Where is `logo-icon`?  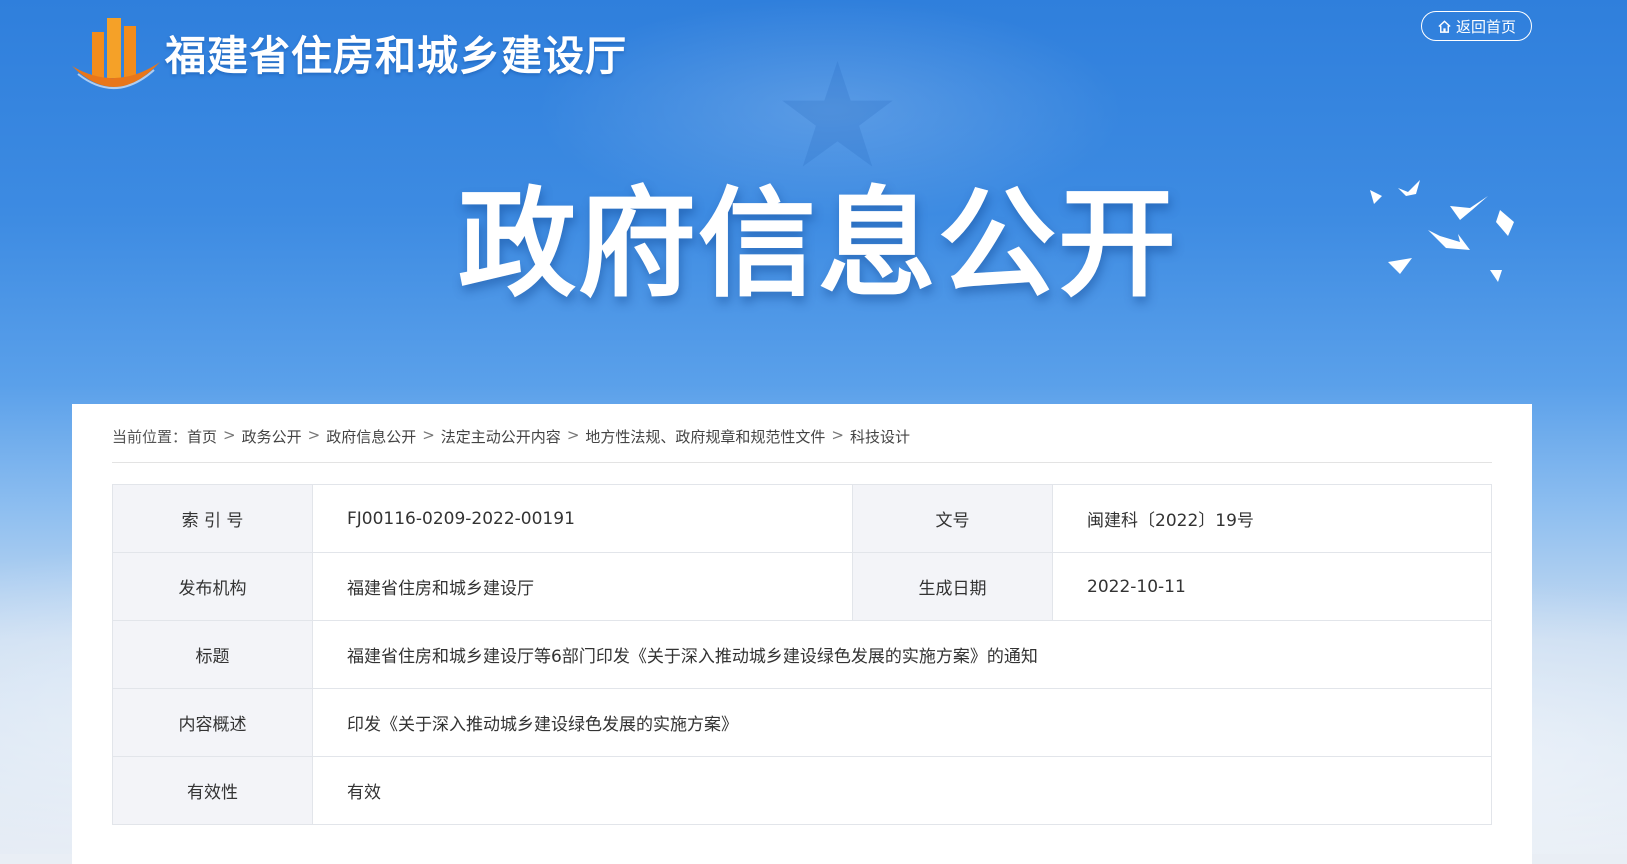 logo-icon is located at coordinates (116, 53).